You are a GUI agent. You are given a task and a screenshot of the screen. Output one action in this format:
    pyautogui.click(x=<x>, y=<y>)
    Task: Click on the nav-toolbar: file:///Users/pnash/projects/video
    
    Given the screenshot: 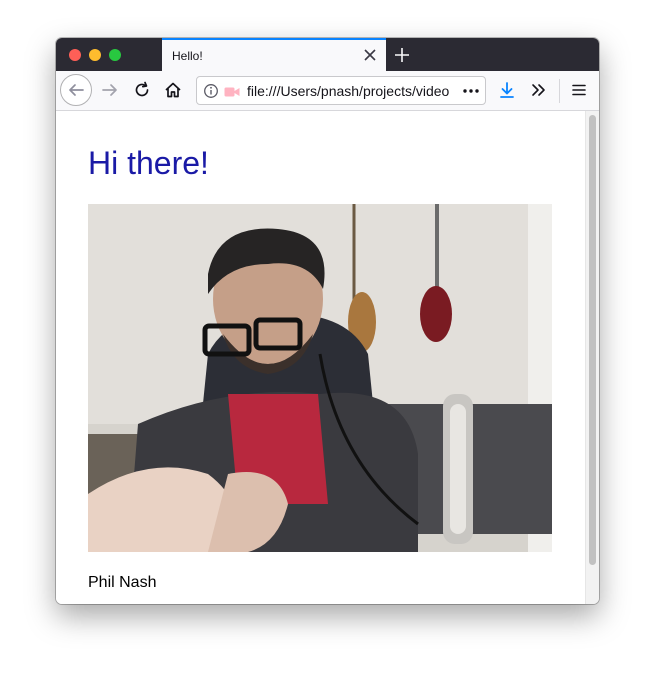 What is the action you would take?
    pyautogui.click(x=327, y=91)
    